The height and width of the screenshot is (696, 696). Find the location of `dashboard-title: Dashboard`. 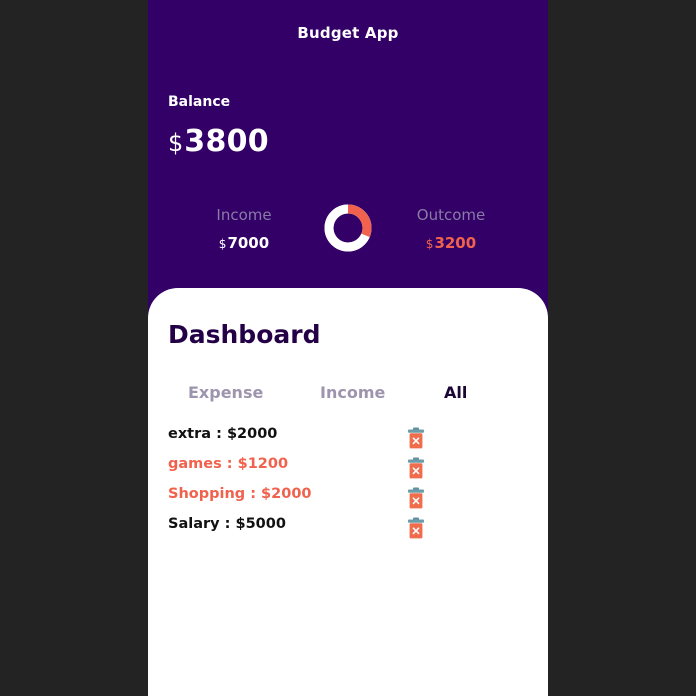

dashboard-title: Dashboard is located at coordinates (244, 334).